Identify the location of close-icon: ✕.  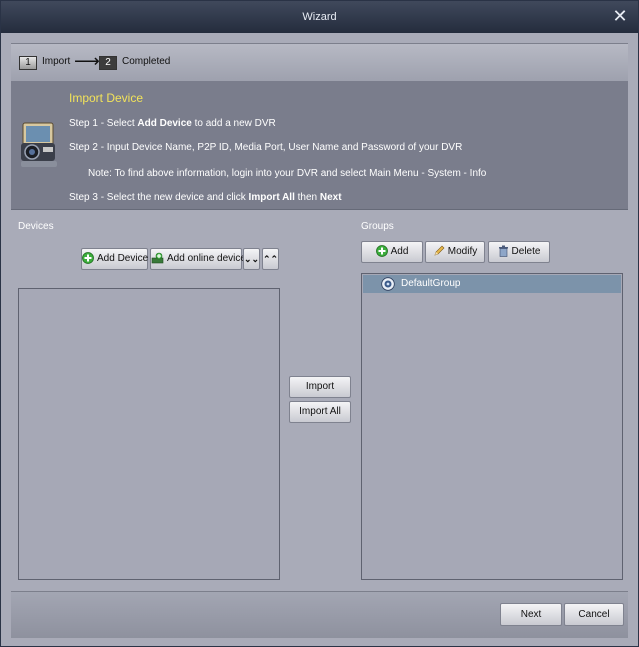
(620, 16).